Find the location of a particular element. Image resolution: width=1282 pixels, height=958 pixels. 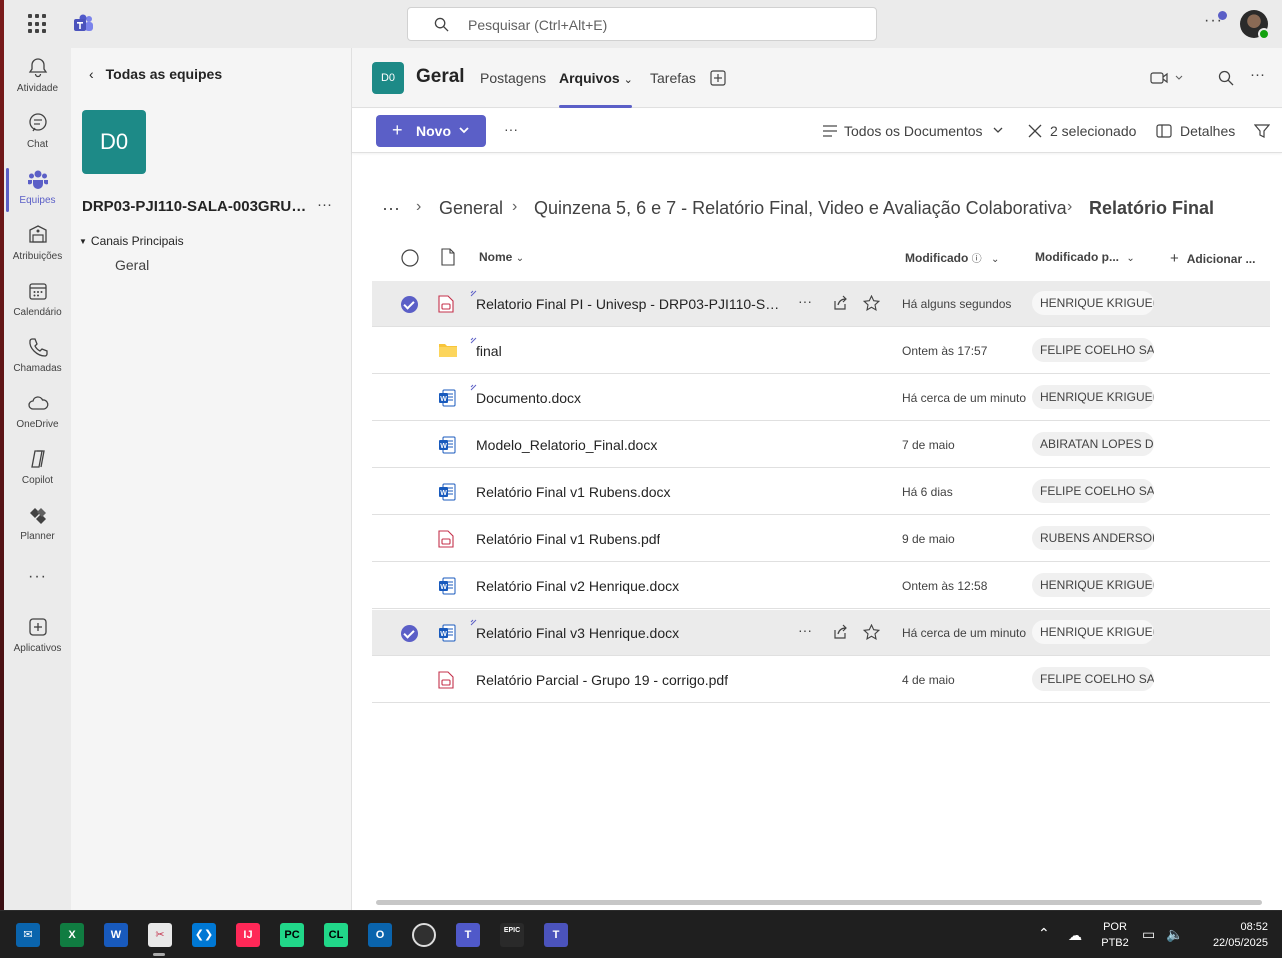

weather-icon: ☁ is located at coordinates (1075, 935).